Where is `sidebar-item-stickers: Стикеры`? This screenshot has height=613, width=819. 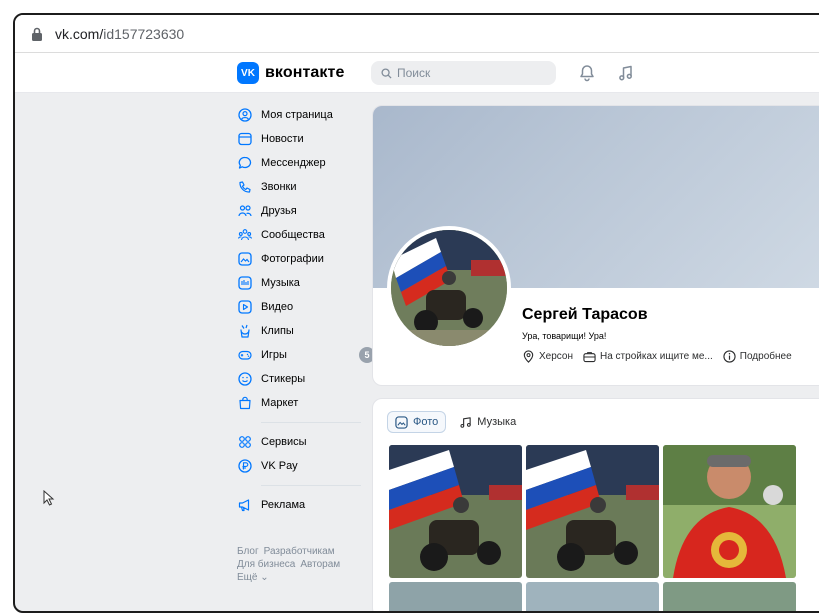
sidebar-item-stickers: Стикеры is located at coordinates (302, 379).